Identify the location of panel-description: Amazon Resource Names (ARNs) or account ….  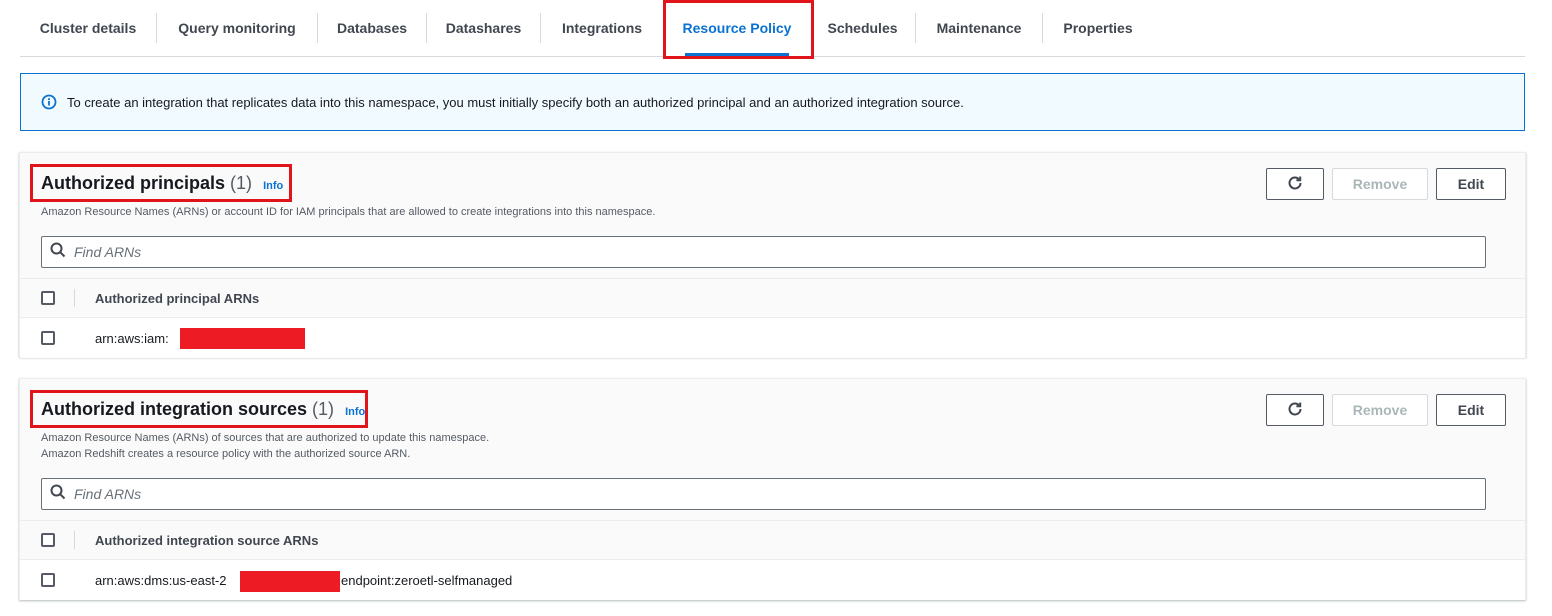
(348, 212).